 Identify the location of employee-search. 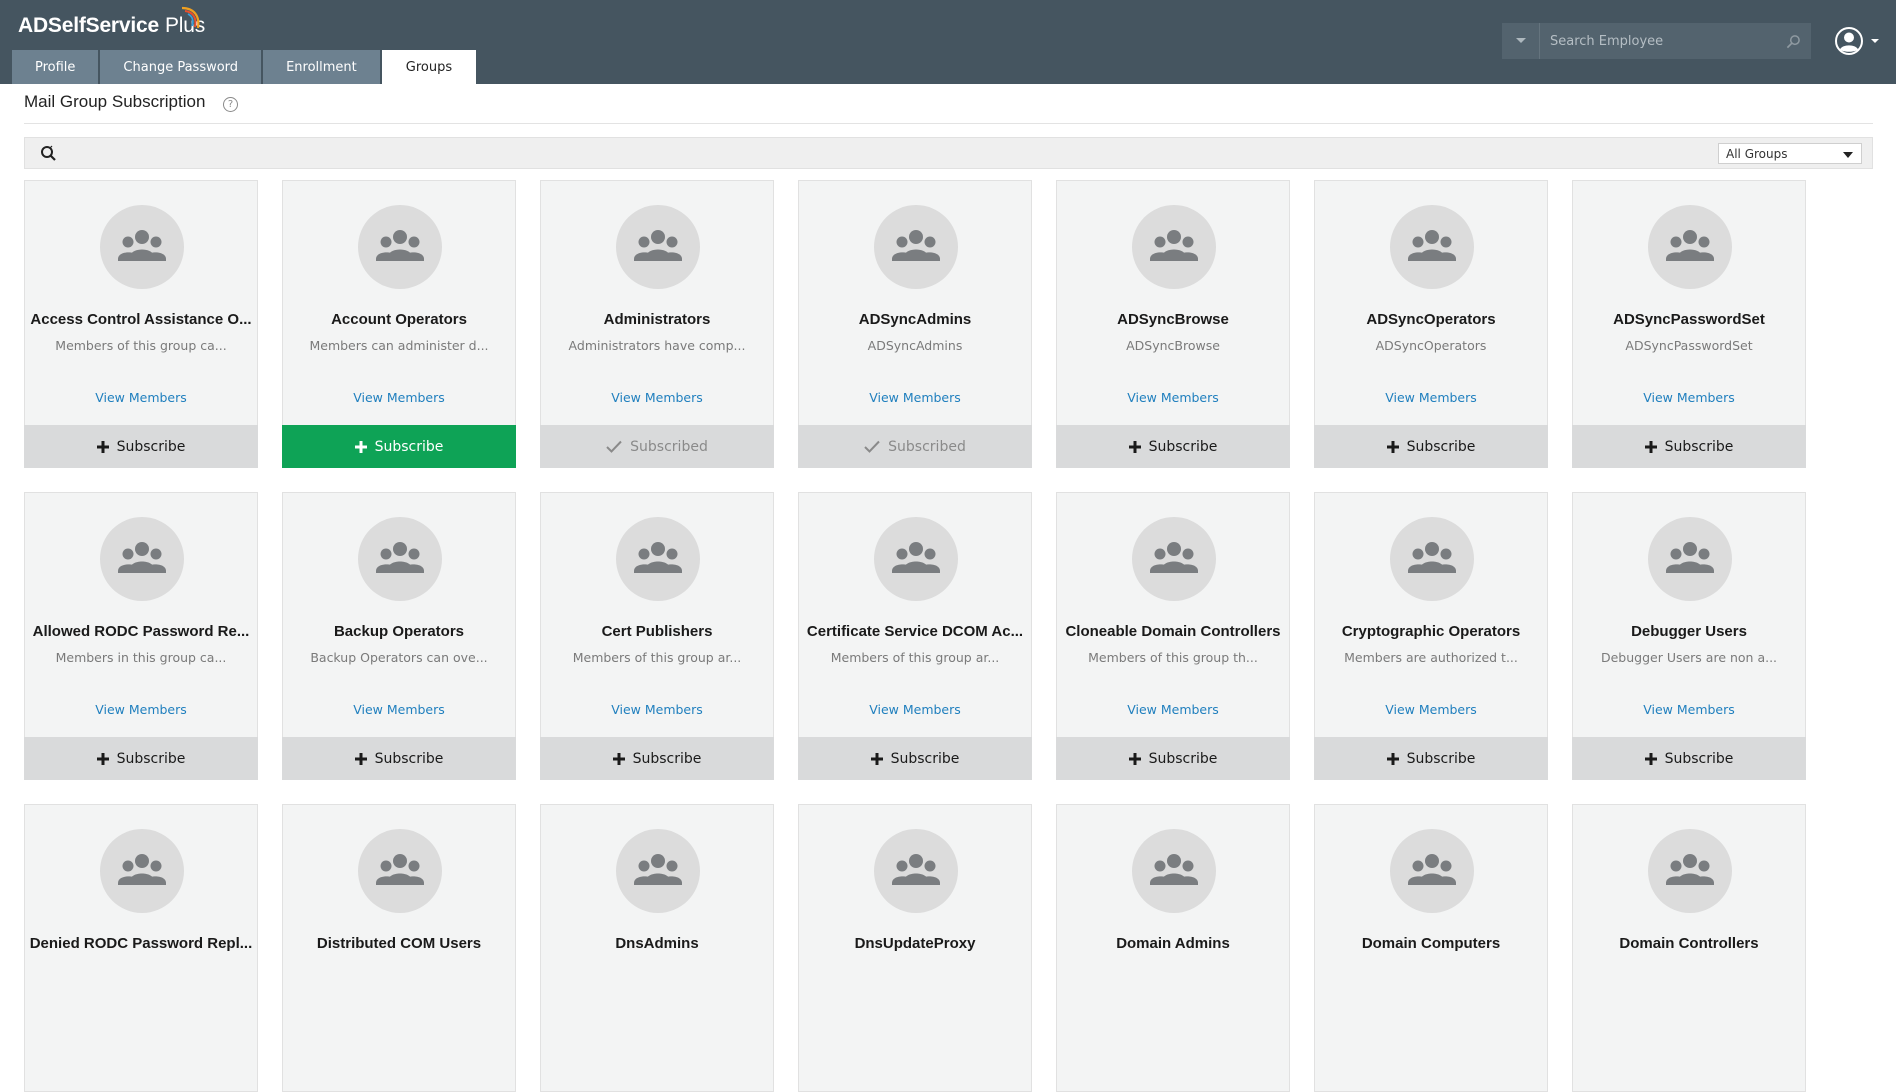
(1656, 41).